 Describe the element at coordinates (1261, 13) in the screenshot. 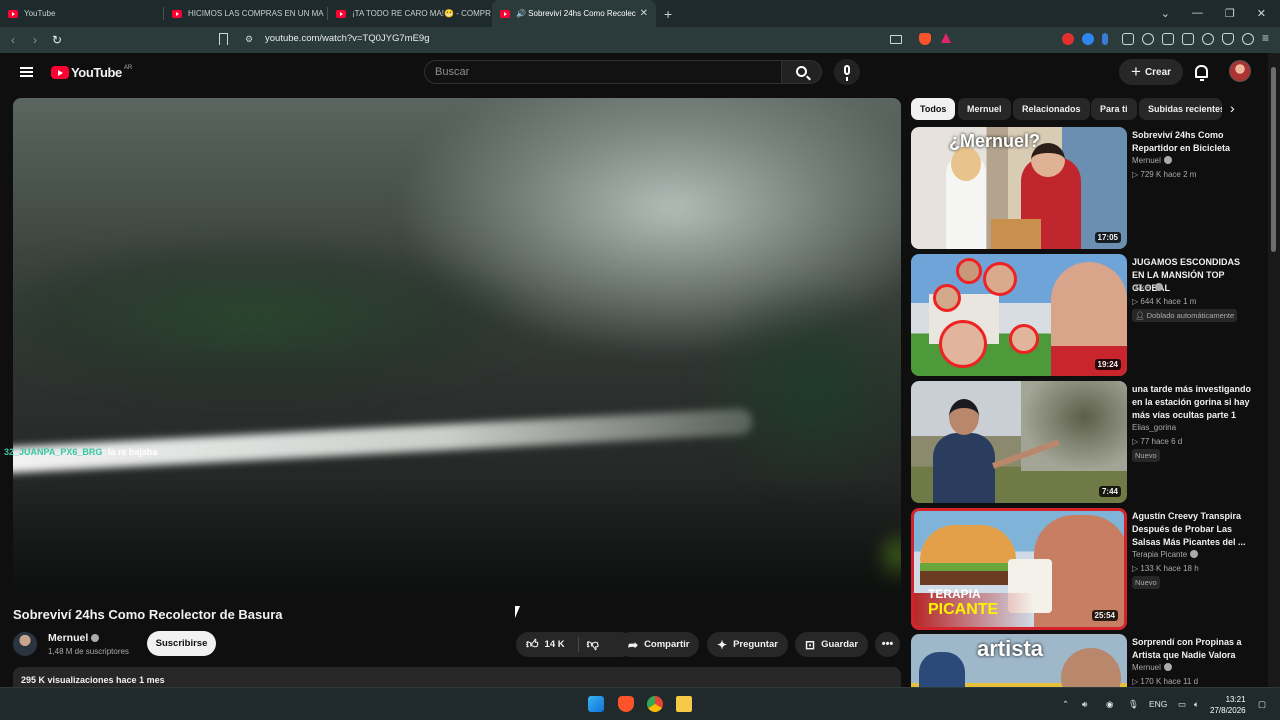

I see `window-close-icon: ✕` at that location.